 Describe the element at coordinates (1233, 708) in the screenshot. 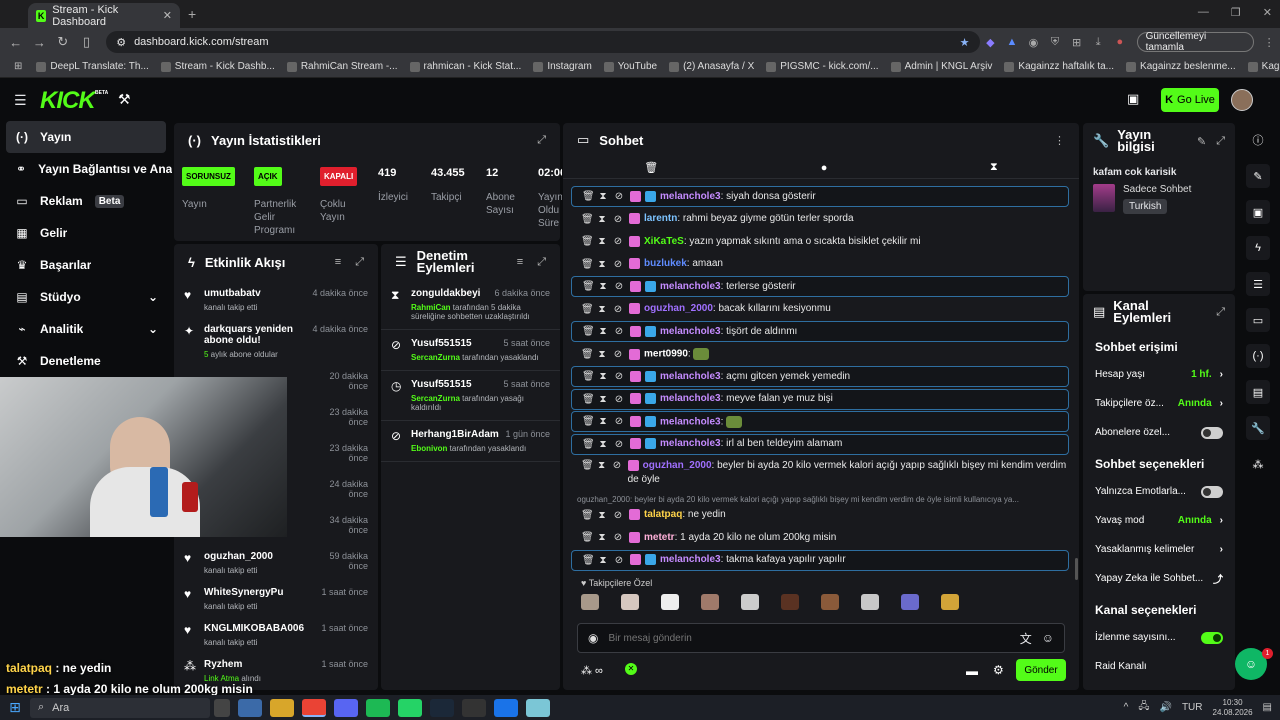

I see `clock: 10:30 24.08.2026` at that location.